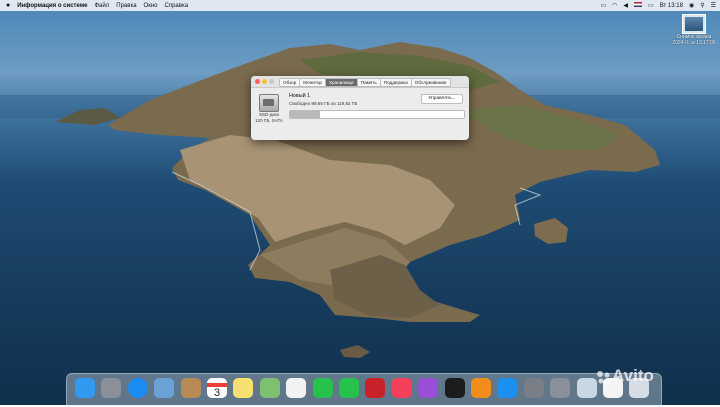 This screenshot has width=720, height=407. Describe the element at coordinates (560, 388) in the screenshot. I see `utility-icon` at that location.